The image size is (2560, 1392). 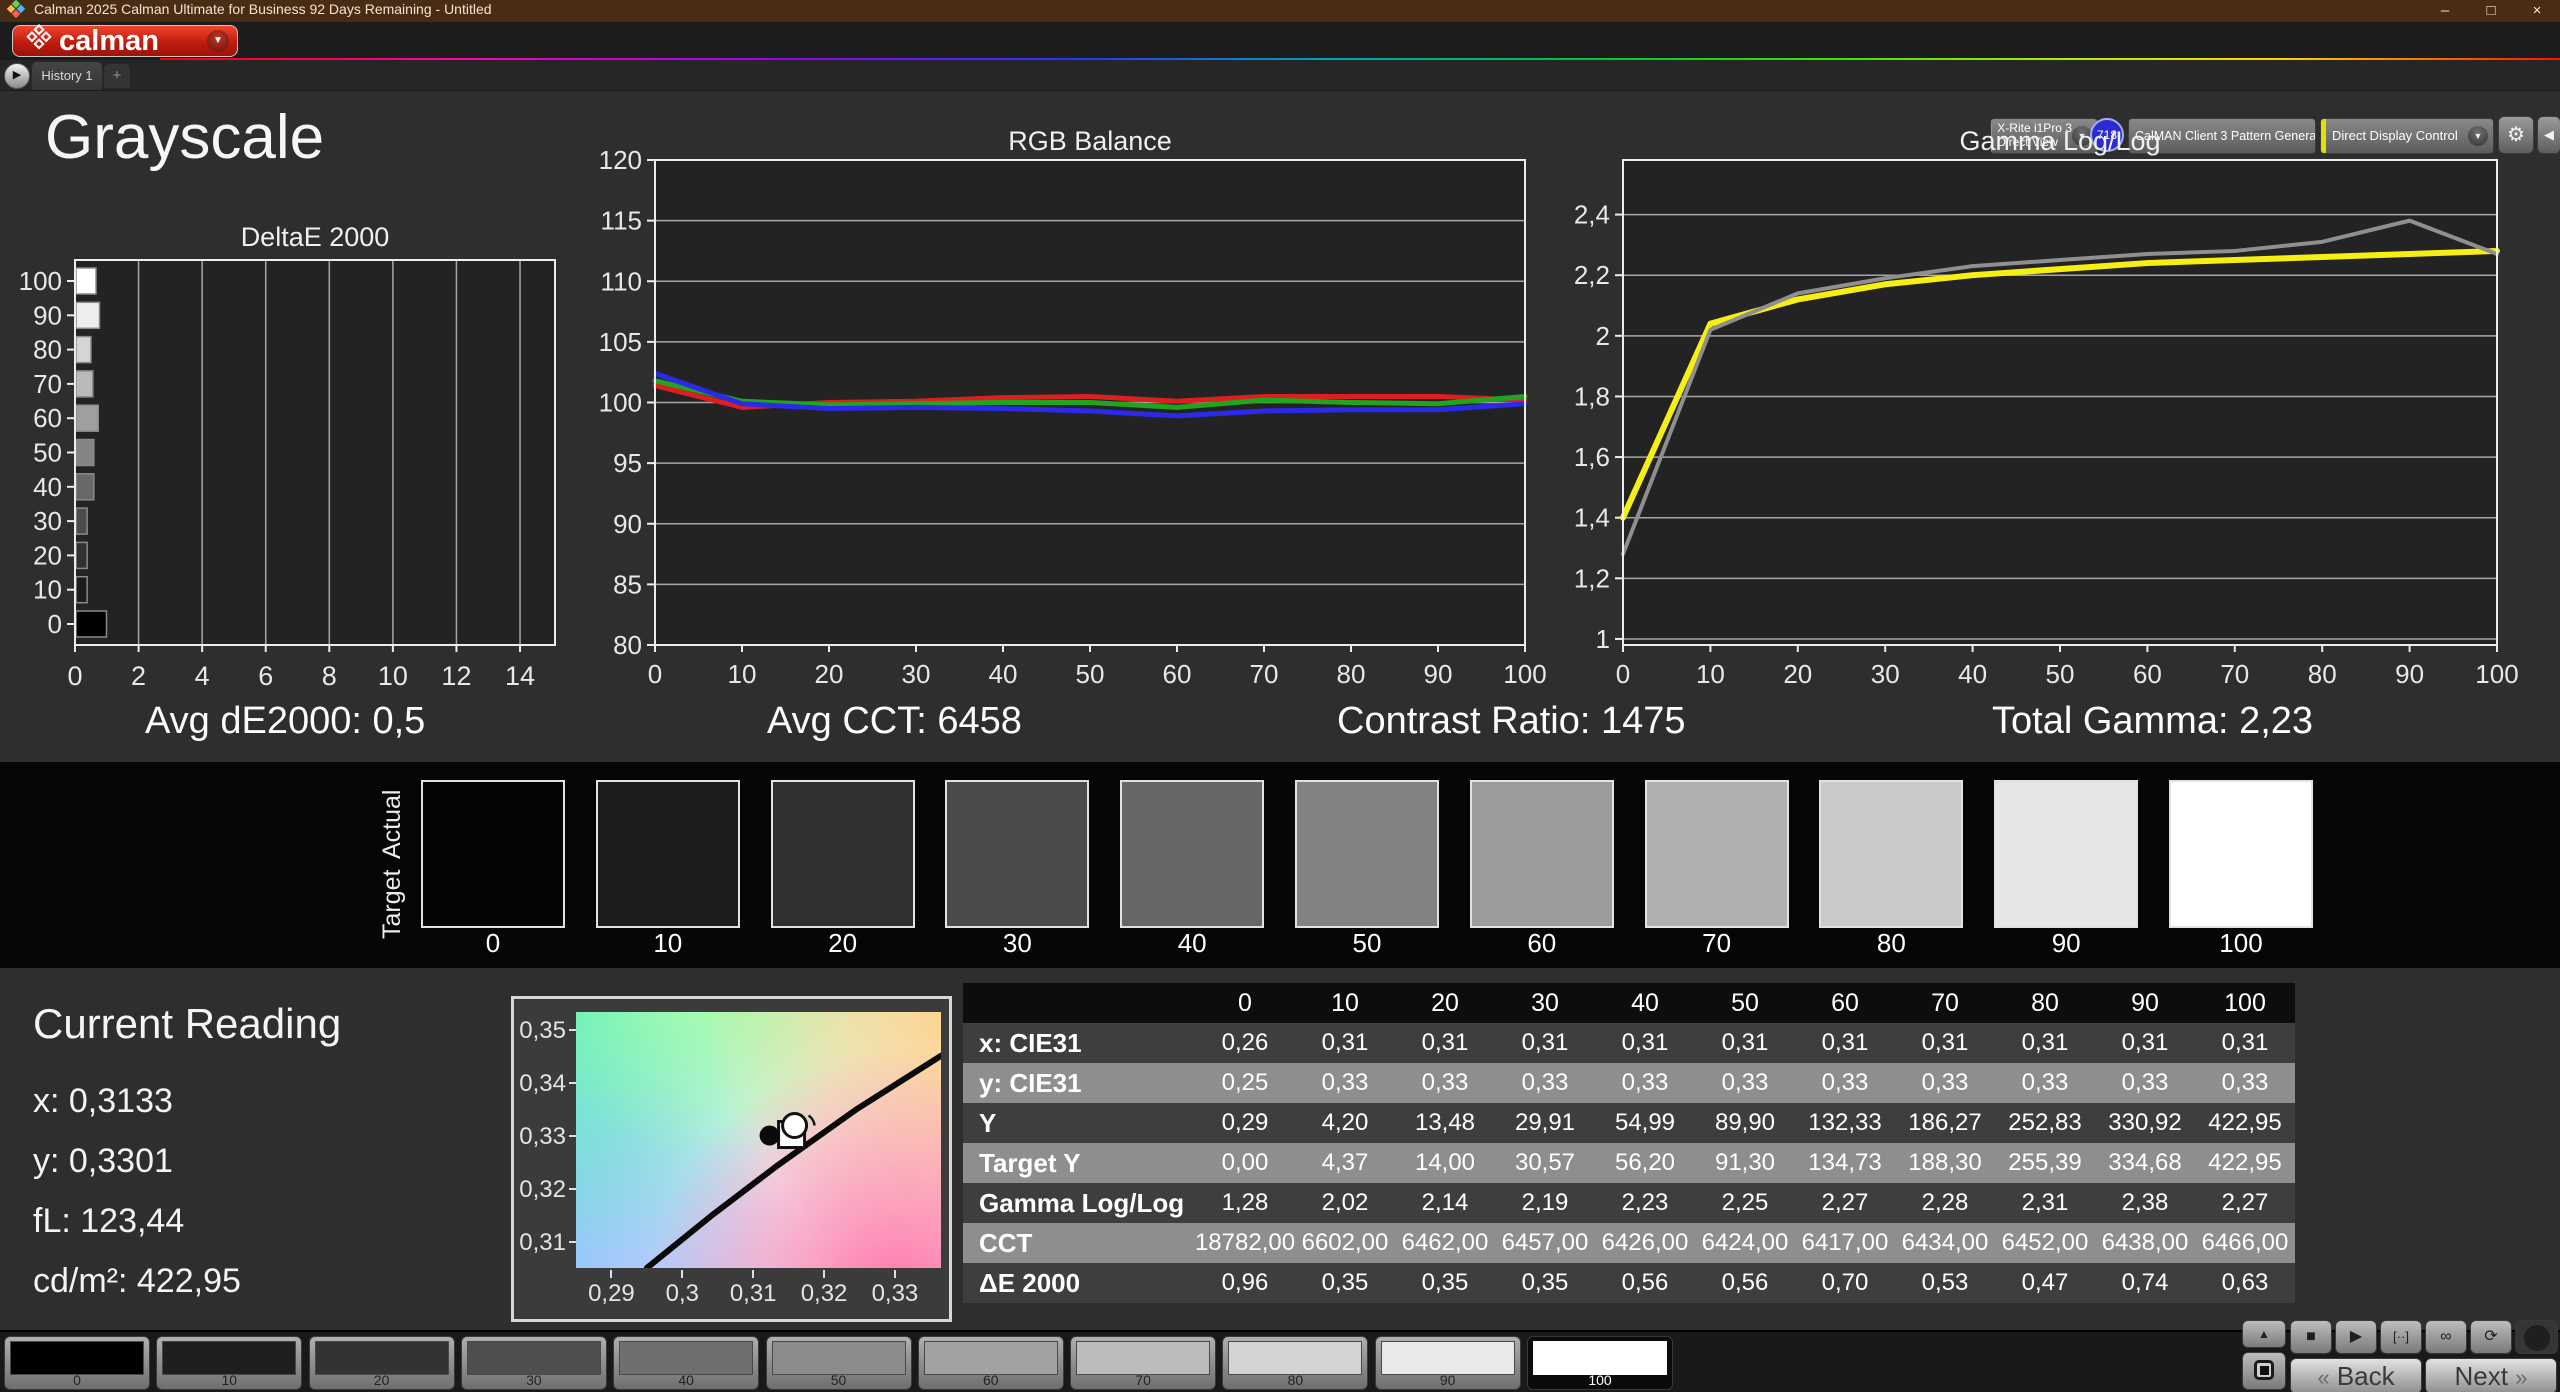 What do you see at coordinates (2537, 11) in the screenshot?
I see `close-button: ×` at bounding box center [2537, 11].